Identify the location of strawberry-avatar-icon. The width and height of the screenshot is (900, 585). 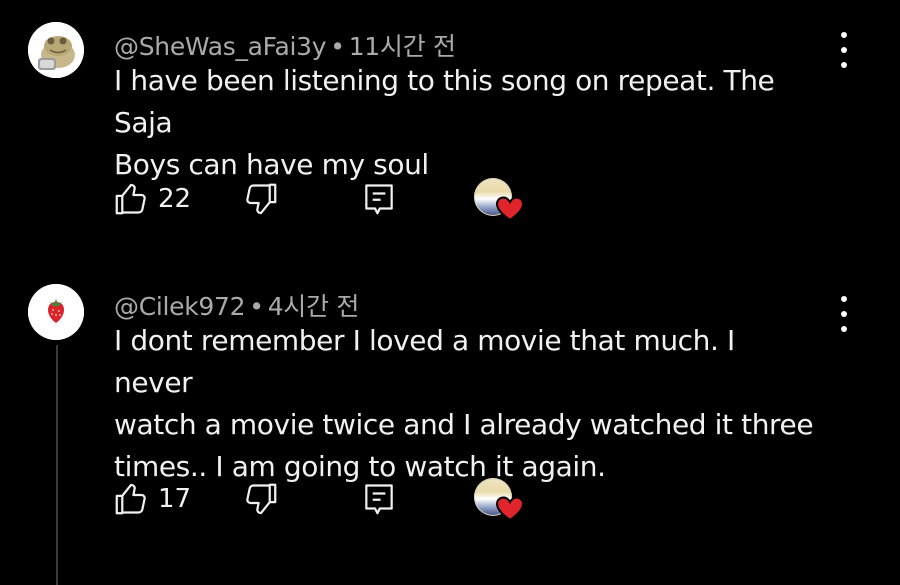
(56, 312).